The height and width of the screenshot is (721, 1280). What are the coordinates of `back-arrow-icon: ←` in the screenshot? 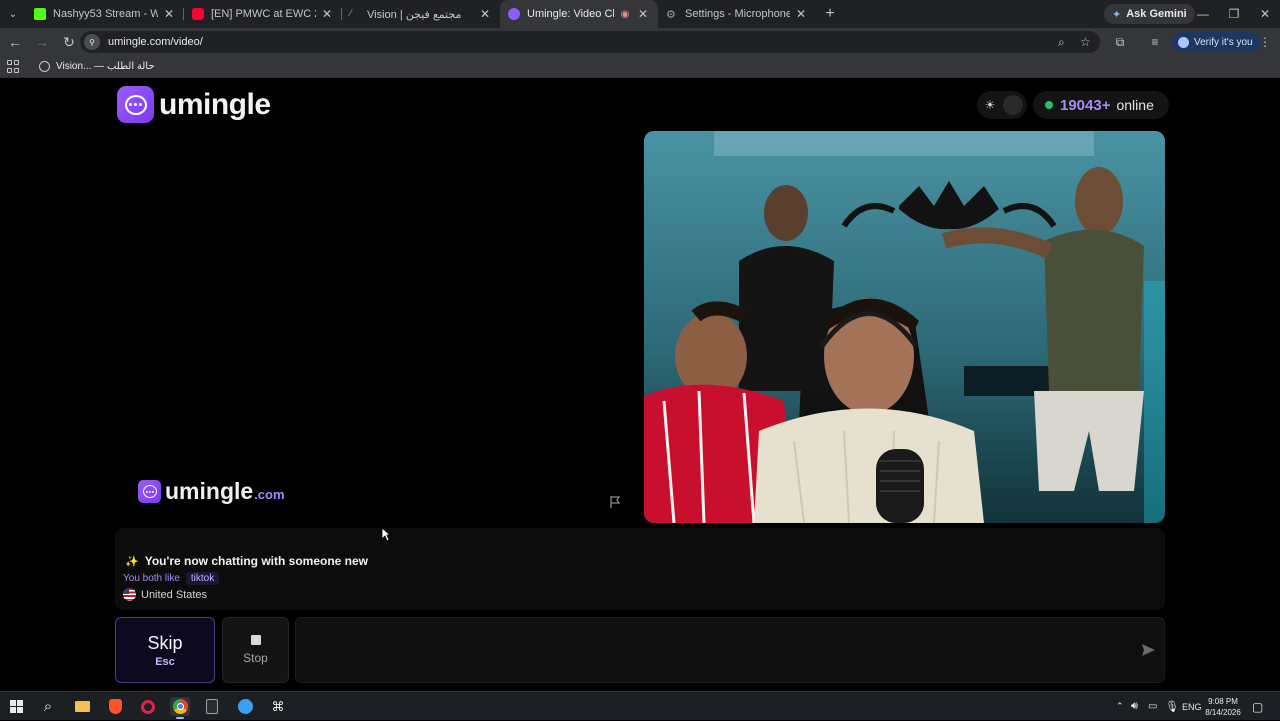 It's located at (15, 42).